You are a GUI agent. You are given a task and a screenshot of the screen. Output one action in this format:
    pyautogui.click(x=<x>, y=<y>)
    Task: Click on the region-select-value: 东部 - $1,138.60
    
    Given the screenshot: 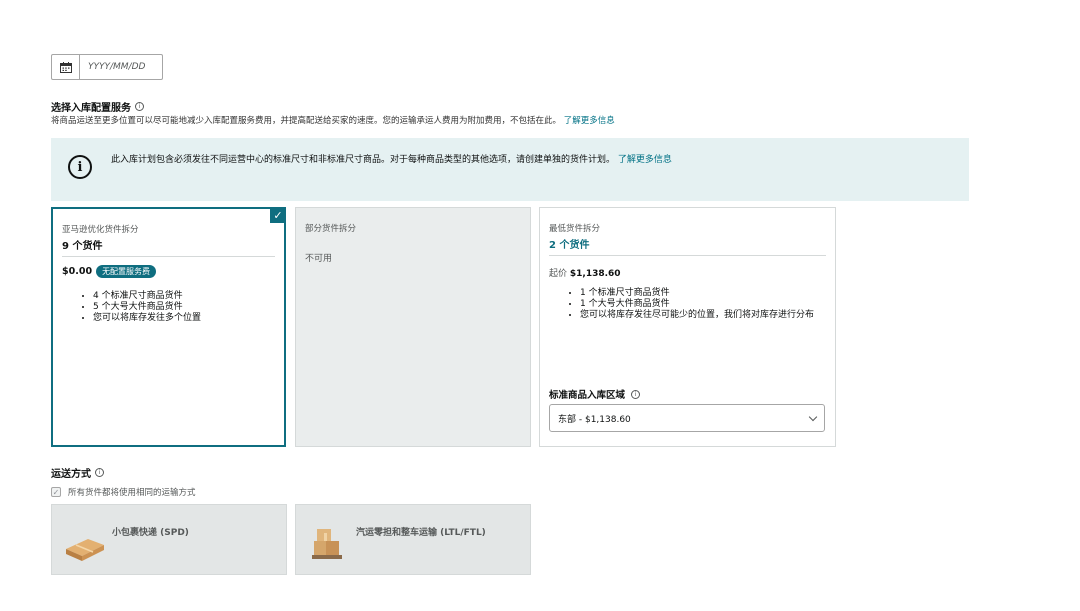 What is the action you would take?
    pyautogui.click(x=594, y=419)
    